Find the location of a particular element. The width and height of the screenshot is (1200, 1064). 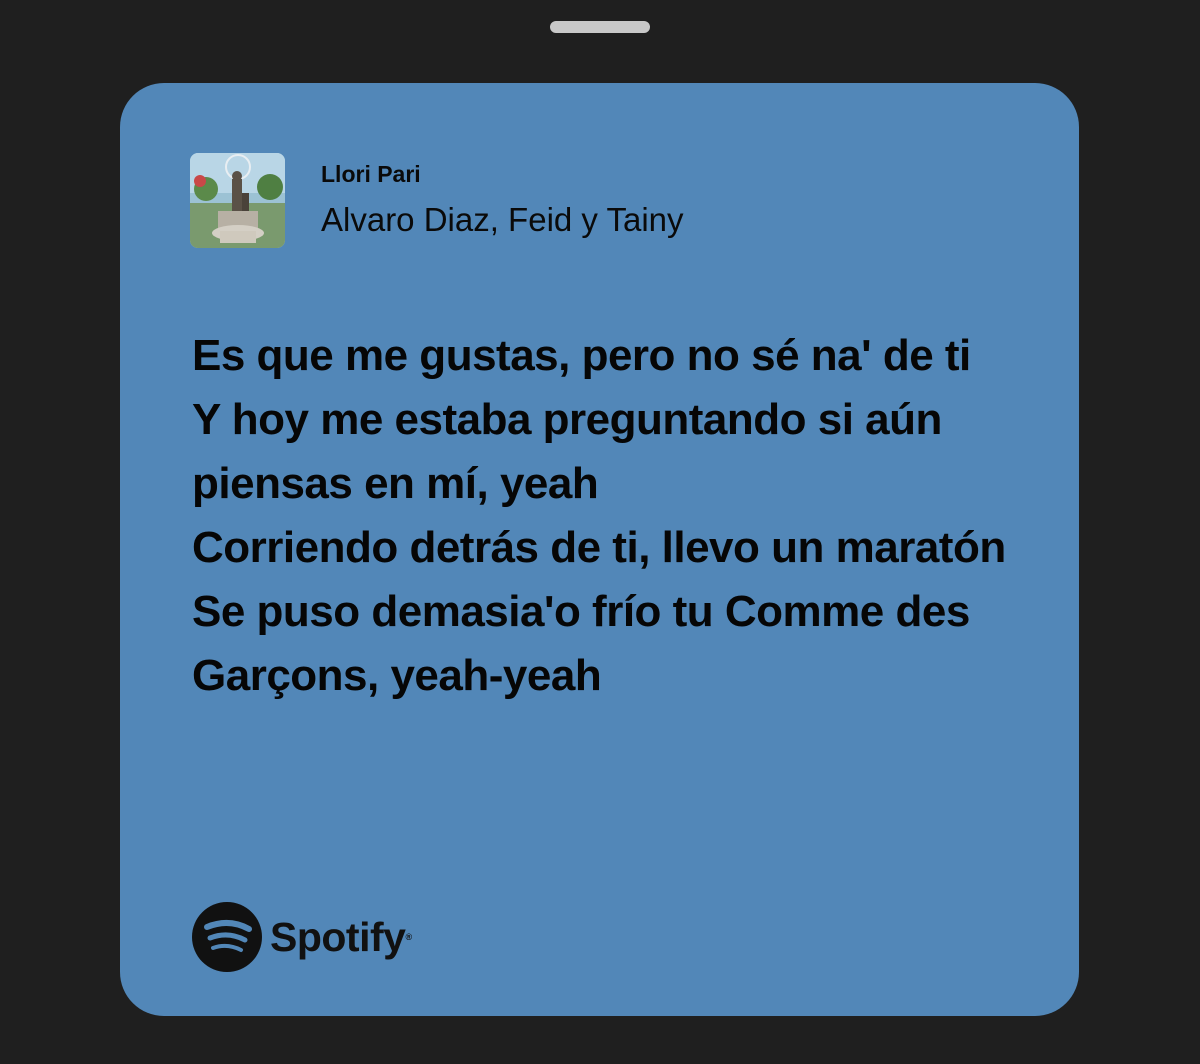

sheet-grabber-handle is located at coordinates (600, 27).